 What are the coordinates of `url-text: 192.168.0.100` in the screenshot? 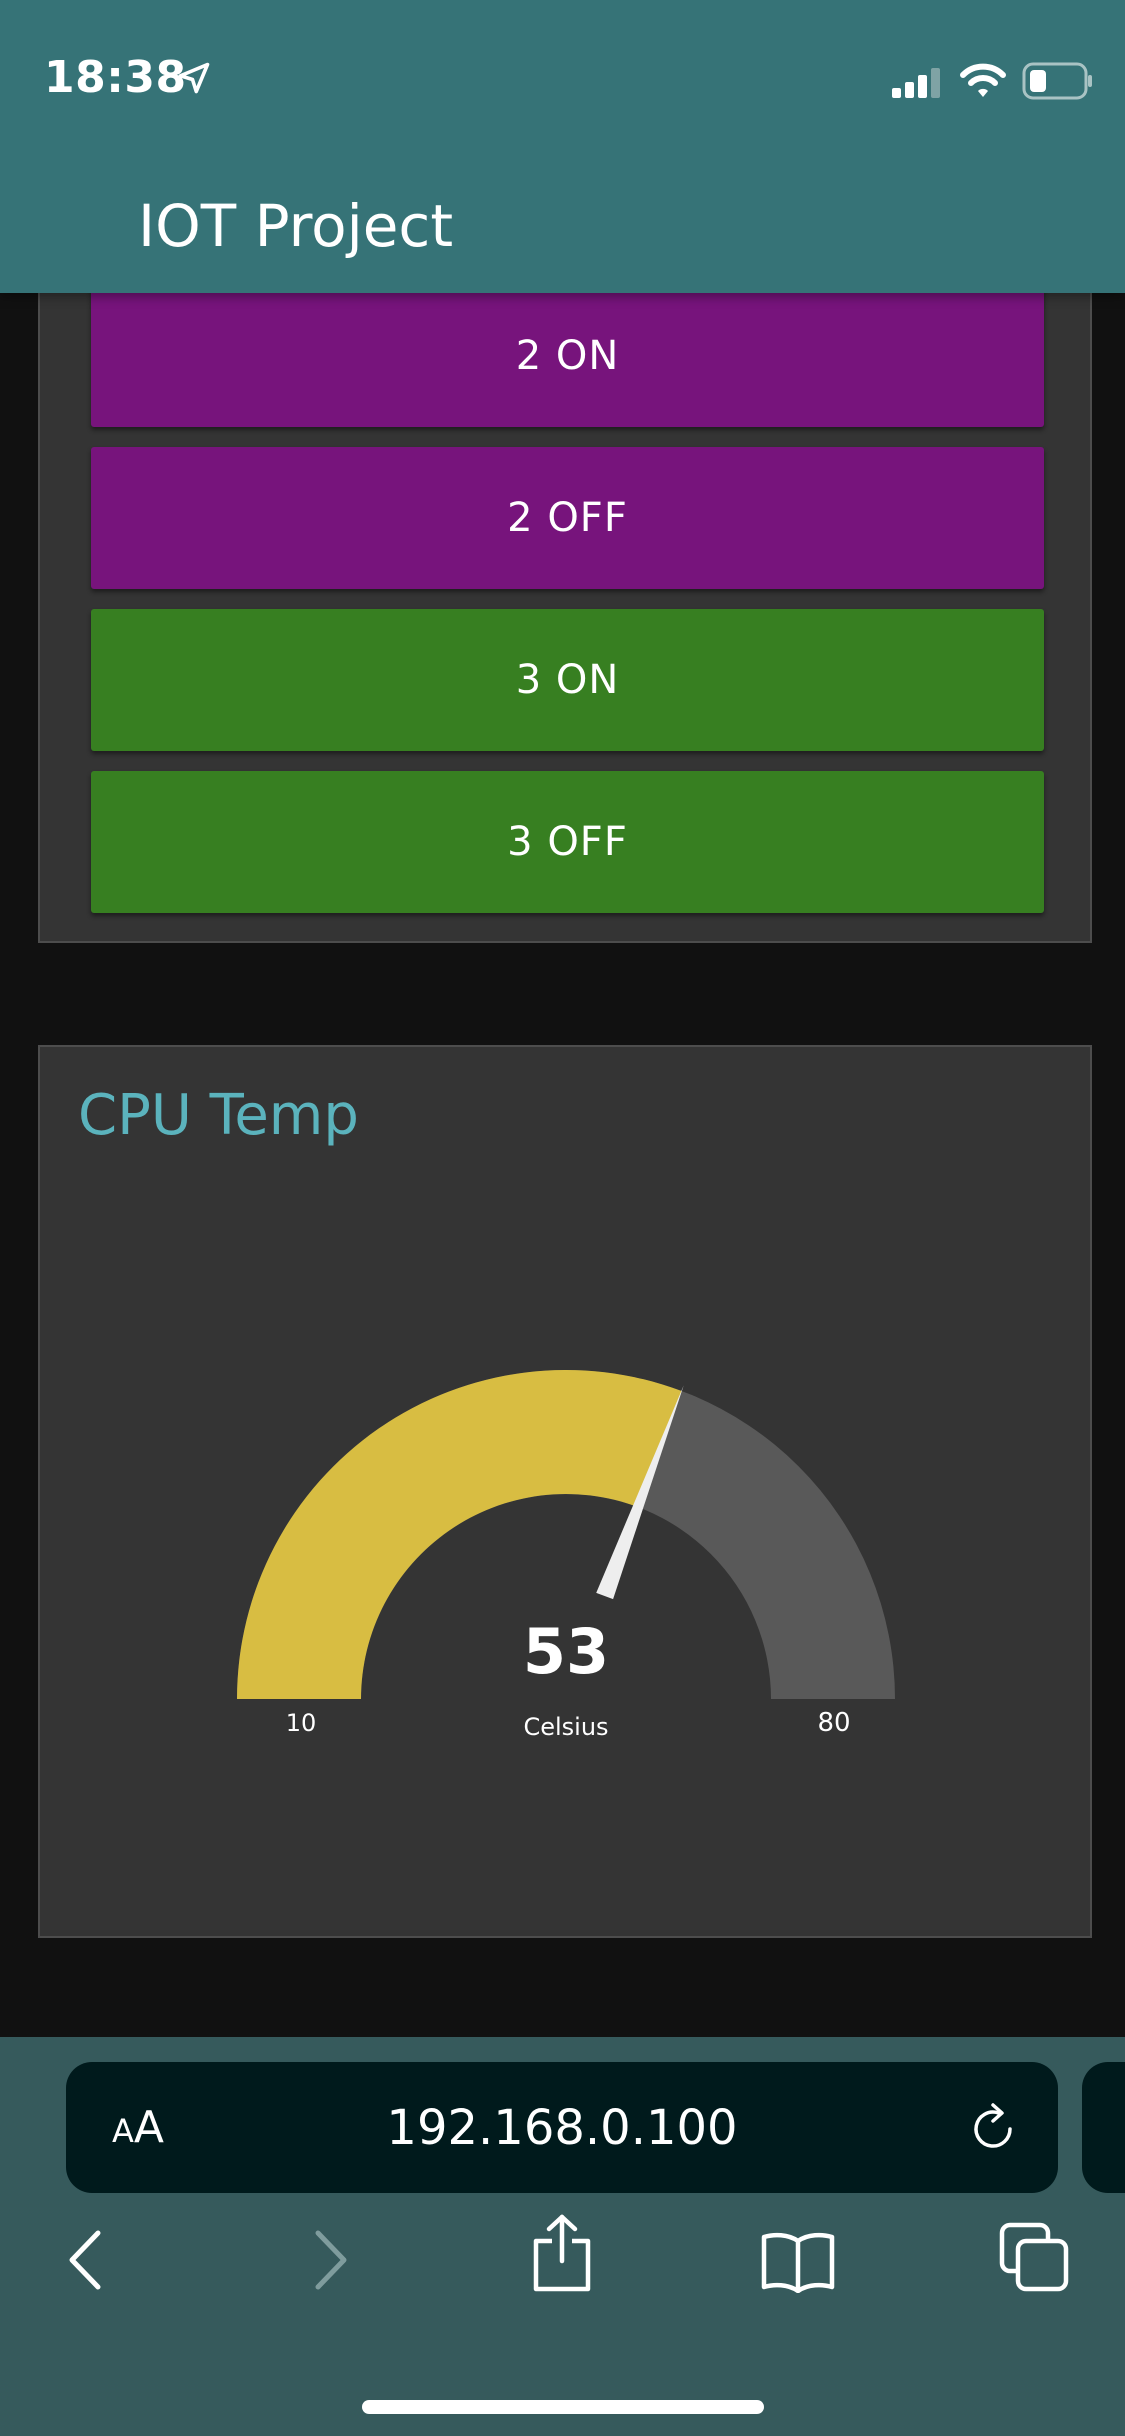 It's located at (562, 2128).